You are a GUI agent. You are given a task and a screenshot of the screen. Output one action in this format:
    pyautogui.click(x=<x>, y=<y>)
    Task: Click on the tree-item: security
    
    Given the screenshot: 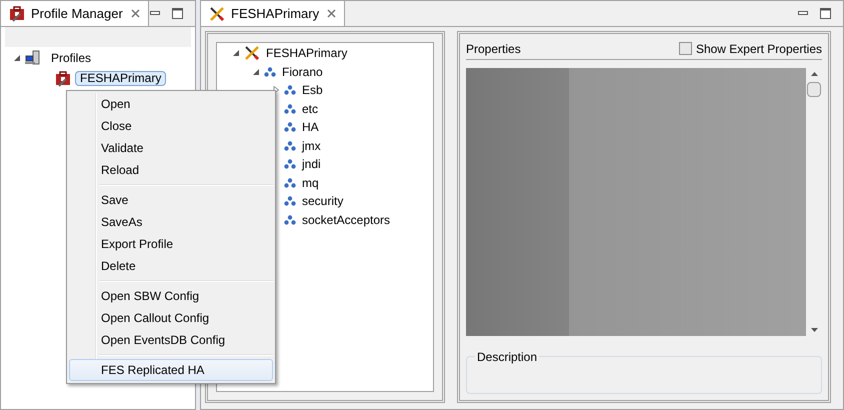 What is the action you would take?
    pyautogui.click(x=323, y=201)
    